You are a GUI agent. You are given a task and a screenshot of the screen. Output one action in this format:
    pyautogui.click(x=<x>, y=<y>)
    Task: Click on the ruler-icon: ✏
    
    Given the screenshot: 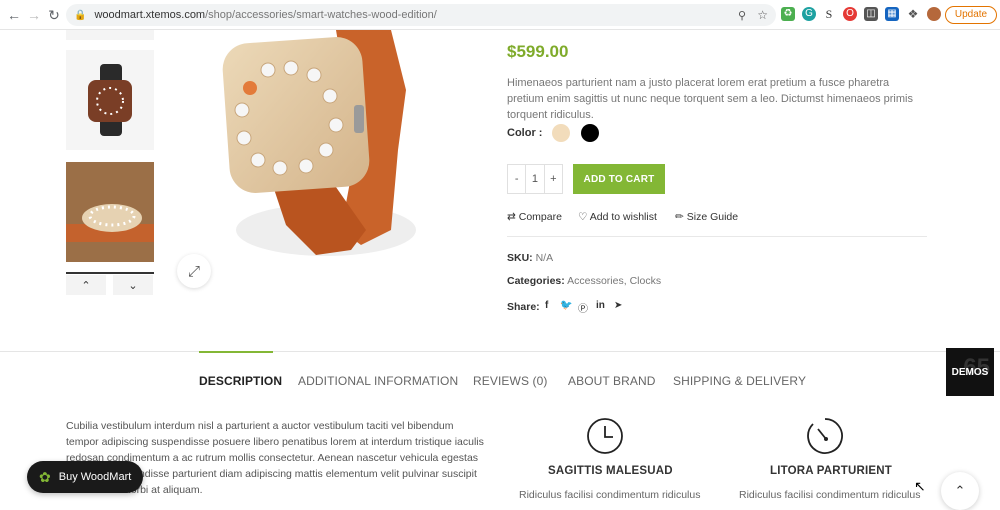 What is the action you would take?
    pyautogui.click(x=679, y=217)
    